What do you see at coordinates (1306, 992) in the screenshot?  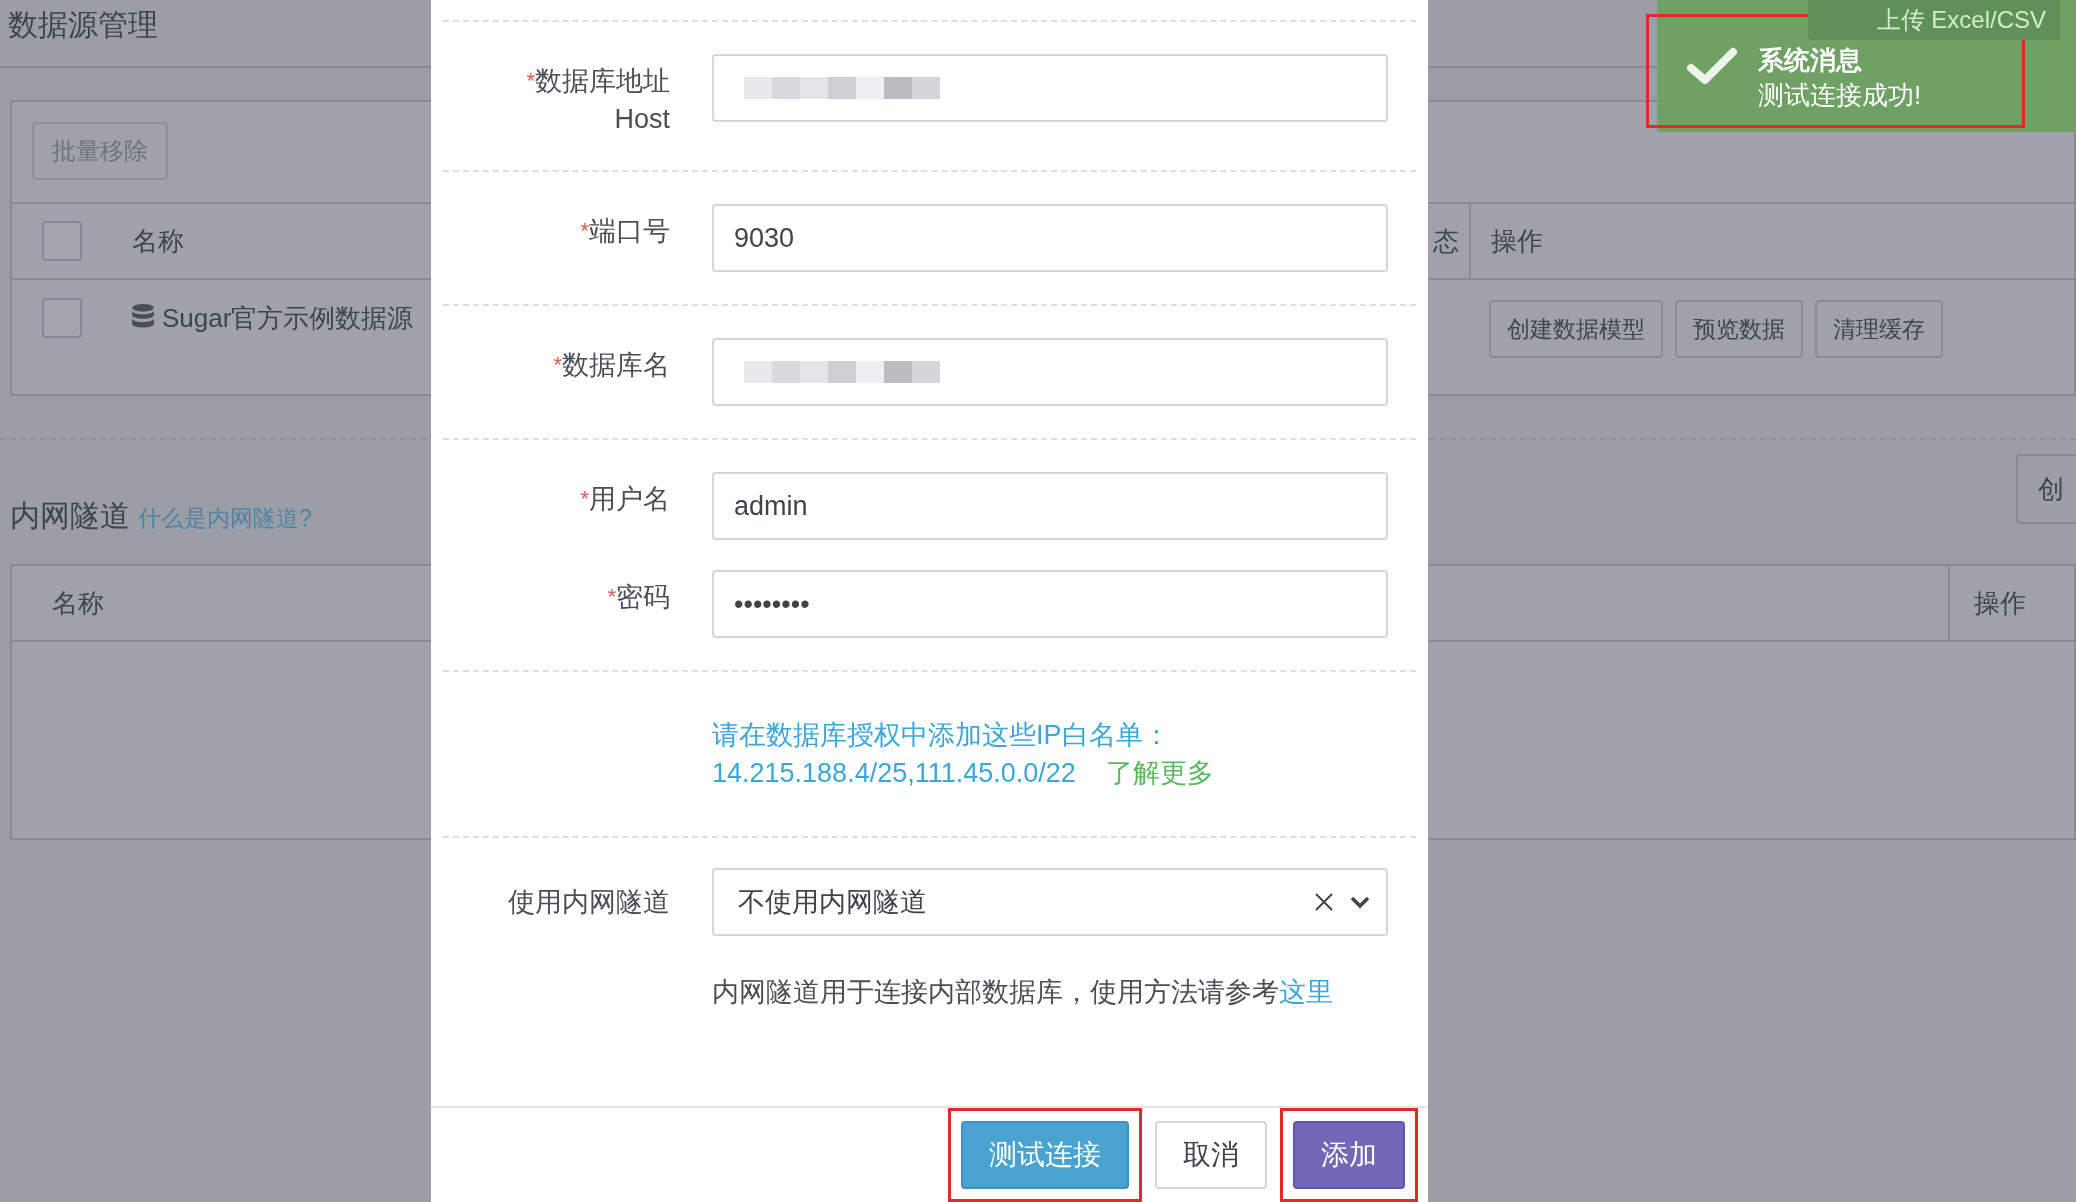 I see `here-link: 这里` at bounding box center [1306, 992].